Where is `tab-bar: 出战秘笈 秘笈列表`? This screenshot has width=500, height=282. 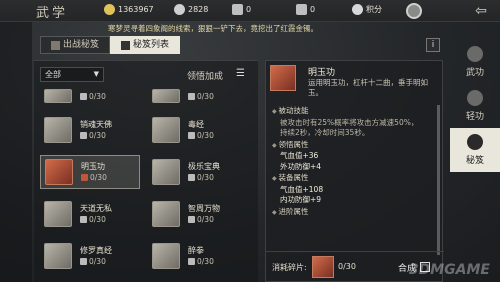 tab-bar: 出战秘笈 秘笈列表 is located at coordinates (110, 45).